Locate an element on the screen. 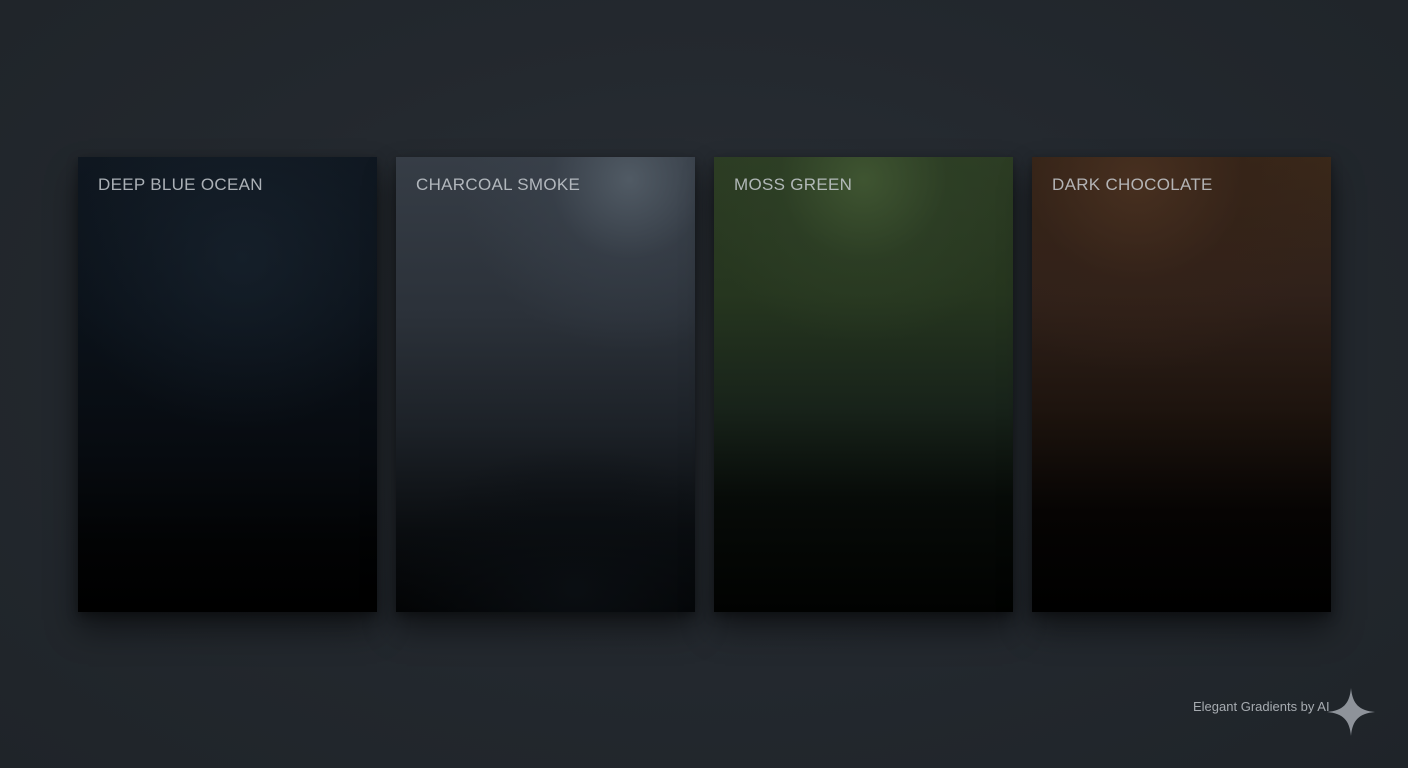  card-label-deep-blue-ocean: DEEP BLUE OCEAN is located at coordinates (180, 184).